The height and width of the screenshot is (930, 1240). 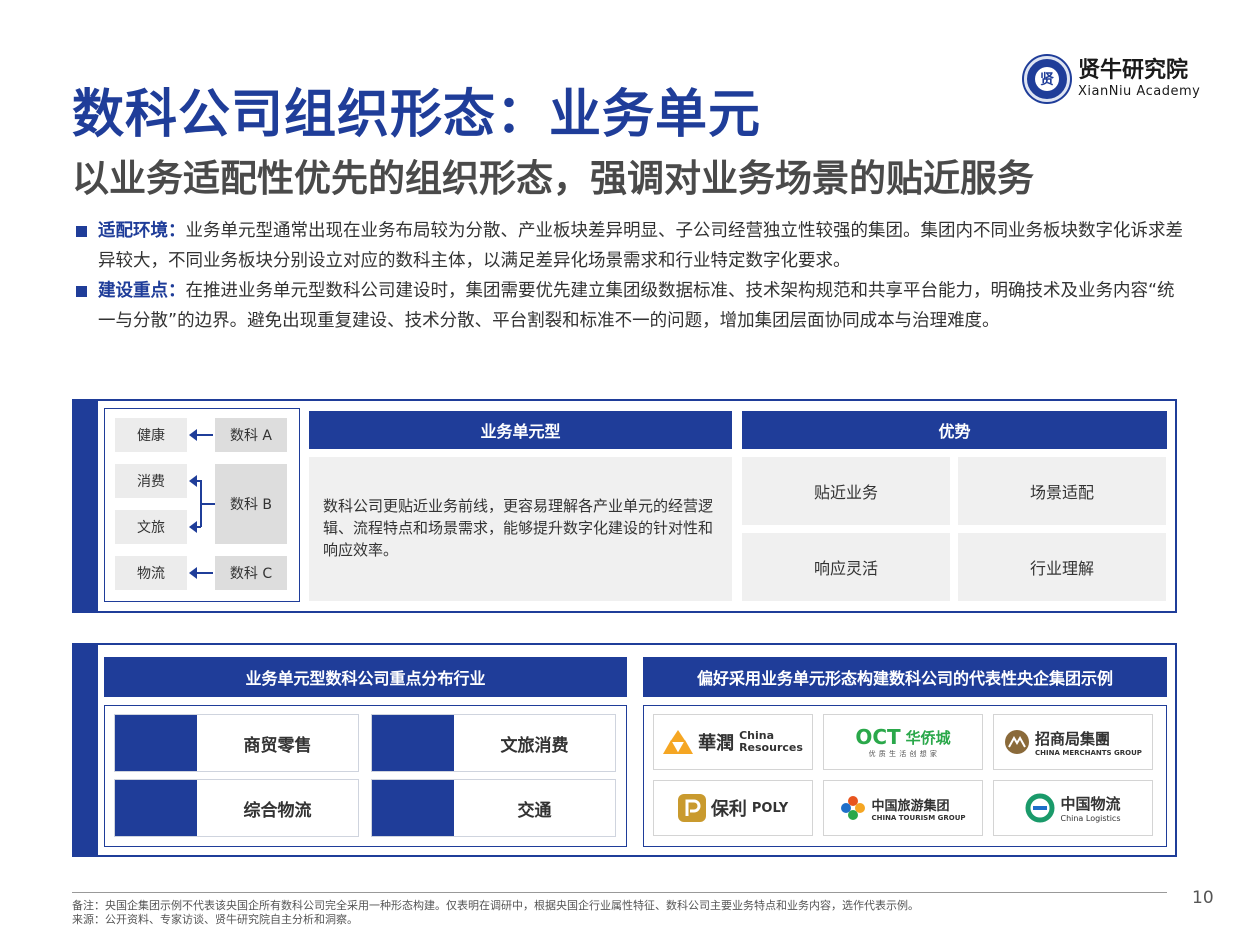 What do you see at coordinates (678, 742) in the screenshot?
I see `china-resources-mark-icon` at bounding box center [678, 742].